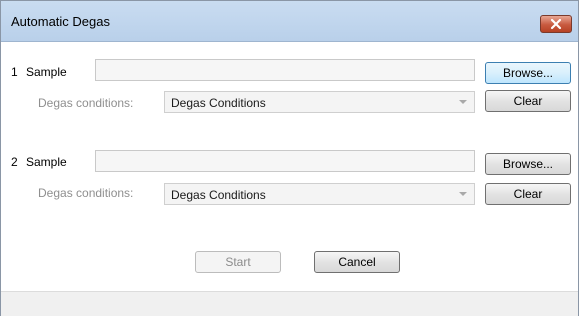 Image resolution: width=579 pixels, height=316 pixels. Describe the element at coordinates (319, 102) in the screenshot. I see `row-1-conditions-dropdown: Degas Conditions` at that location.